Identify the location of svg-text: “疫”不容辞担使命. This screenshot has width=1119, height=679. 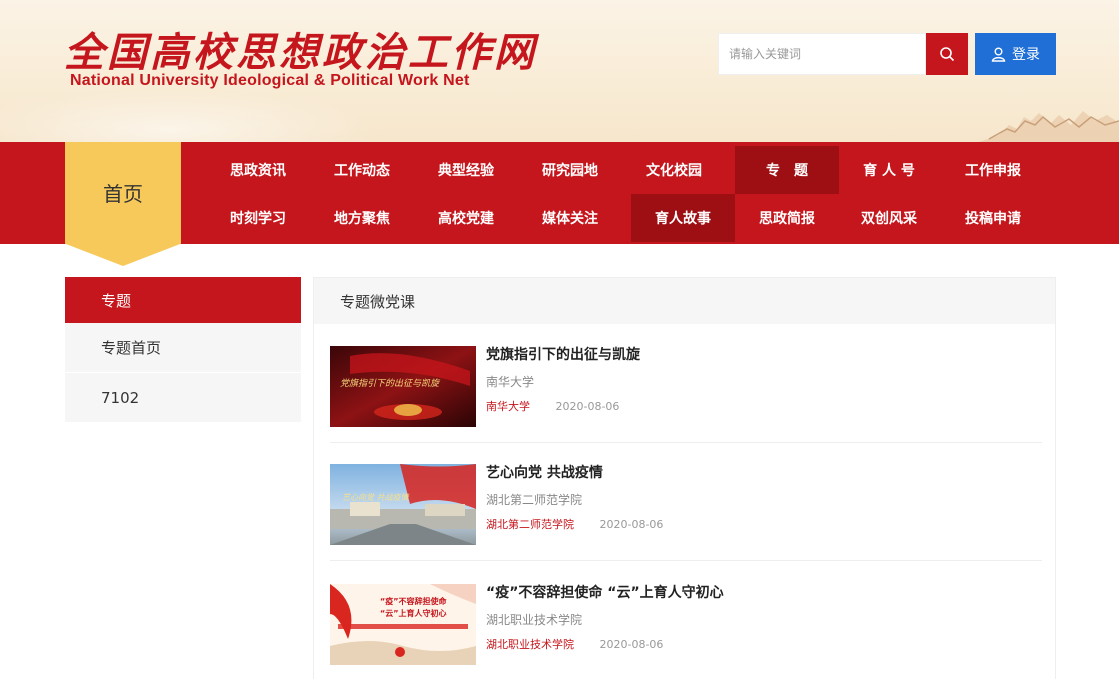
(414, 601).